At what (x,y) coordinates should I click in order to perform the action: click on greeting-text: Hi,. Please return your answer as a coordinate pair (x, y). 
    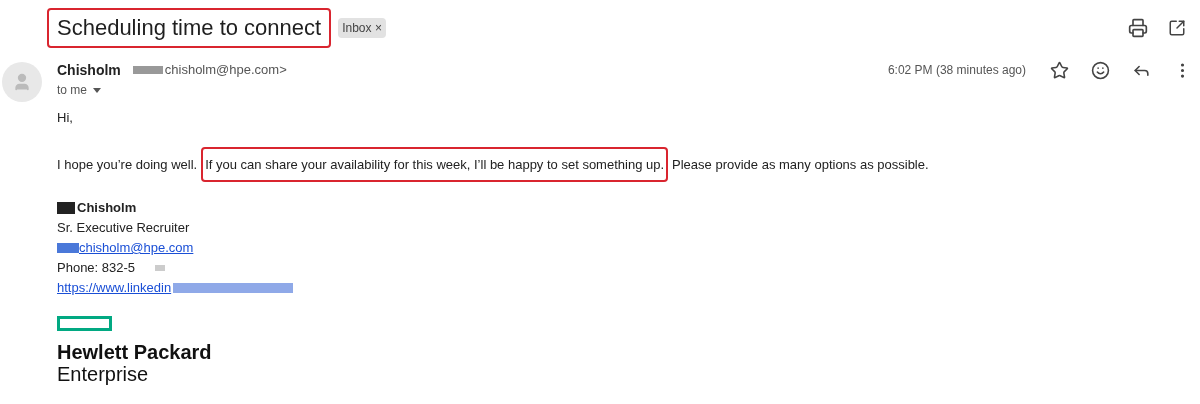
    Looking at the image, I should click on (65, 118).